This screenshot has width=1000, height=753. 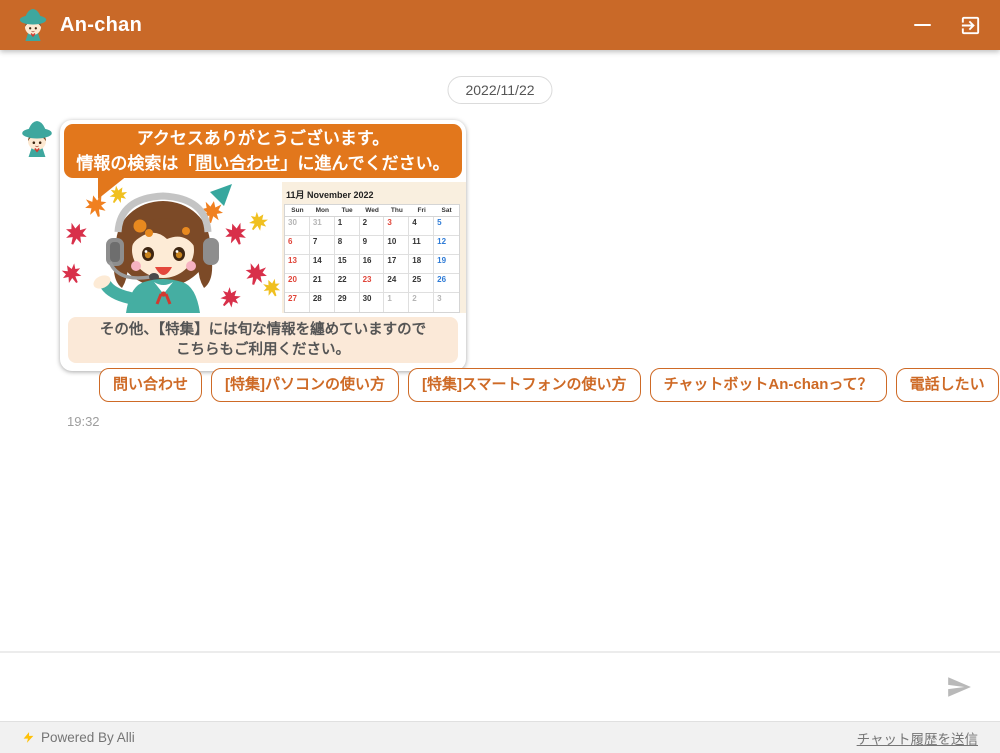 What do you see at coordinates (422, 264) in the screenshot?
I see `calendar-day: 18` at bounding box center [422, 264].